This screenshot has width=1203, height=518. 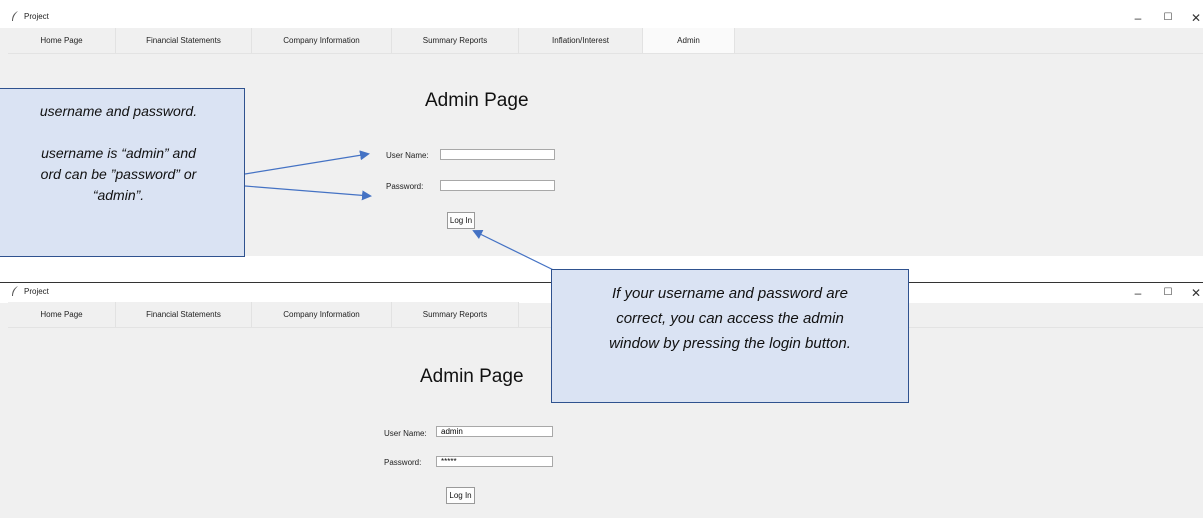 I want to click on callout-line: window by pressing the login button., so click(x=730, y=343).